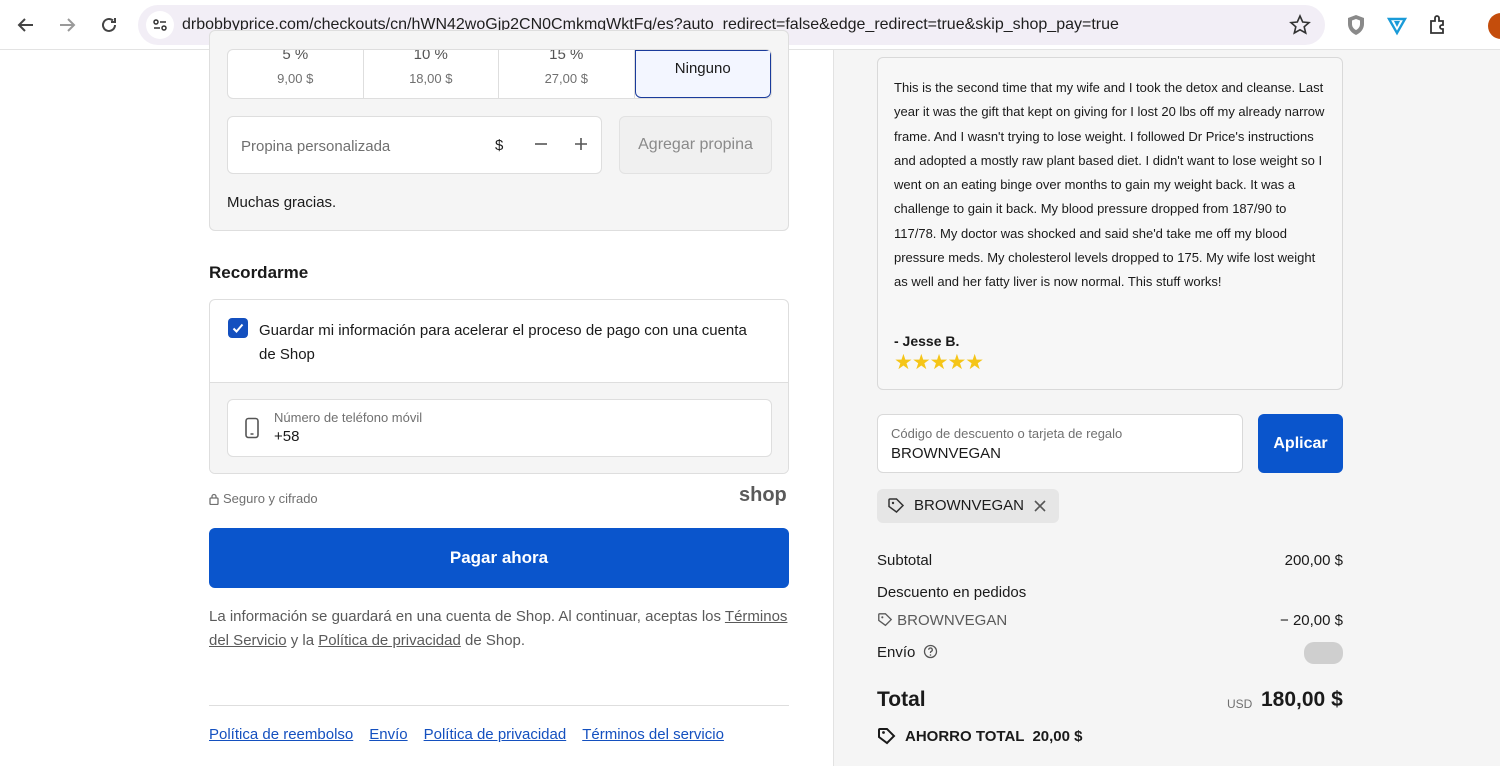 This screenshot has width=1500, height=766. I want to click on plus-icon, so click(581, 144).